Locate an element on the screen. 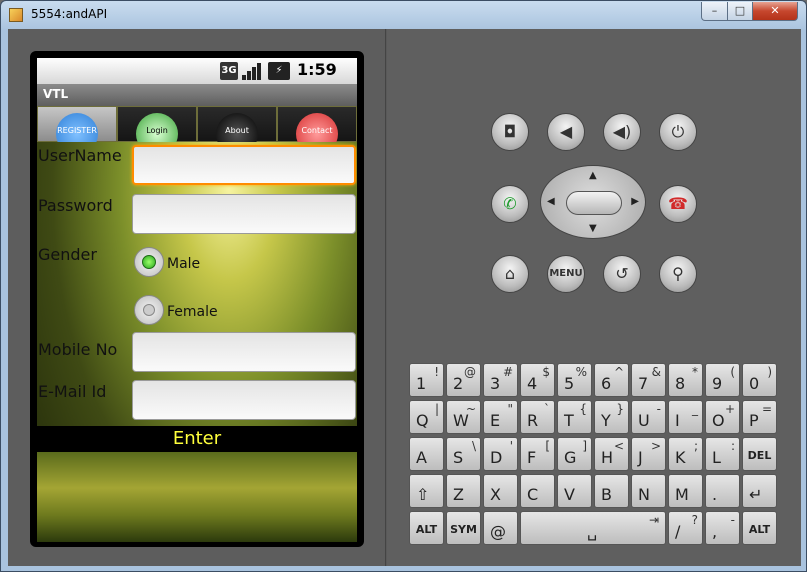 Image resolution: width=807 pixels, height=572 pixels. tab-bar: REGISTER Login About Contact is located at coordinates (197, 130).